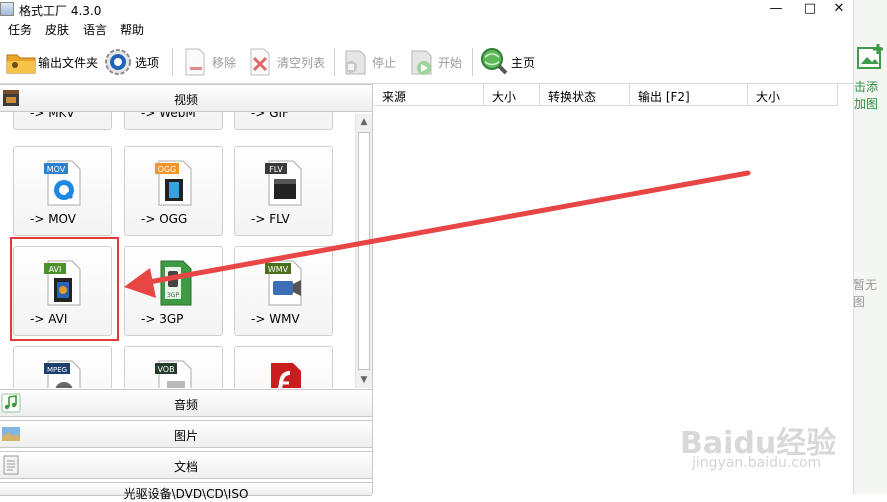 The image size is (887, 502). I want to click on menu-skin: 皮肤, so click(57, 29).